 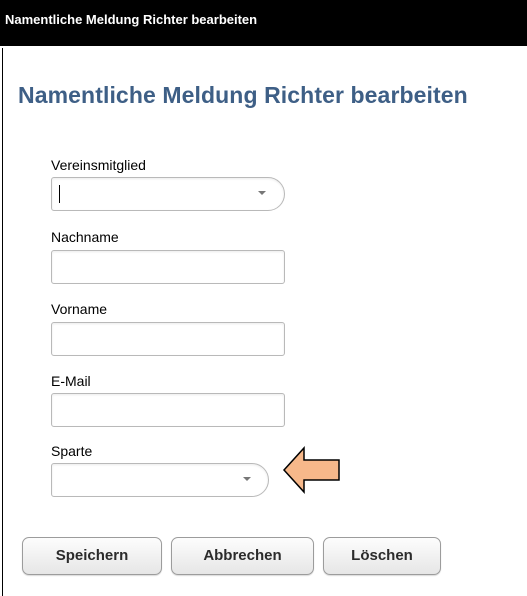 I want to click on vorname-label: Vorname, so click(x=79, y=309).